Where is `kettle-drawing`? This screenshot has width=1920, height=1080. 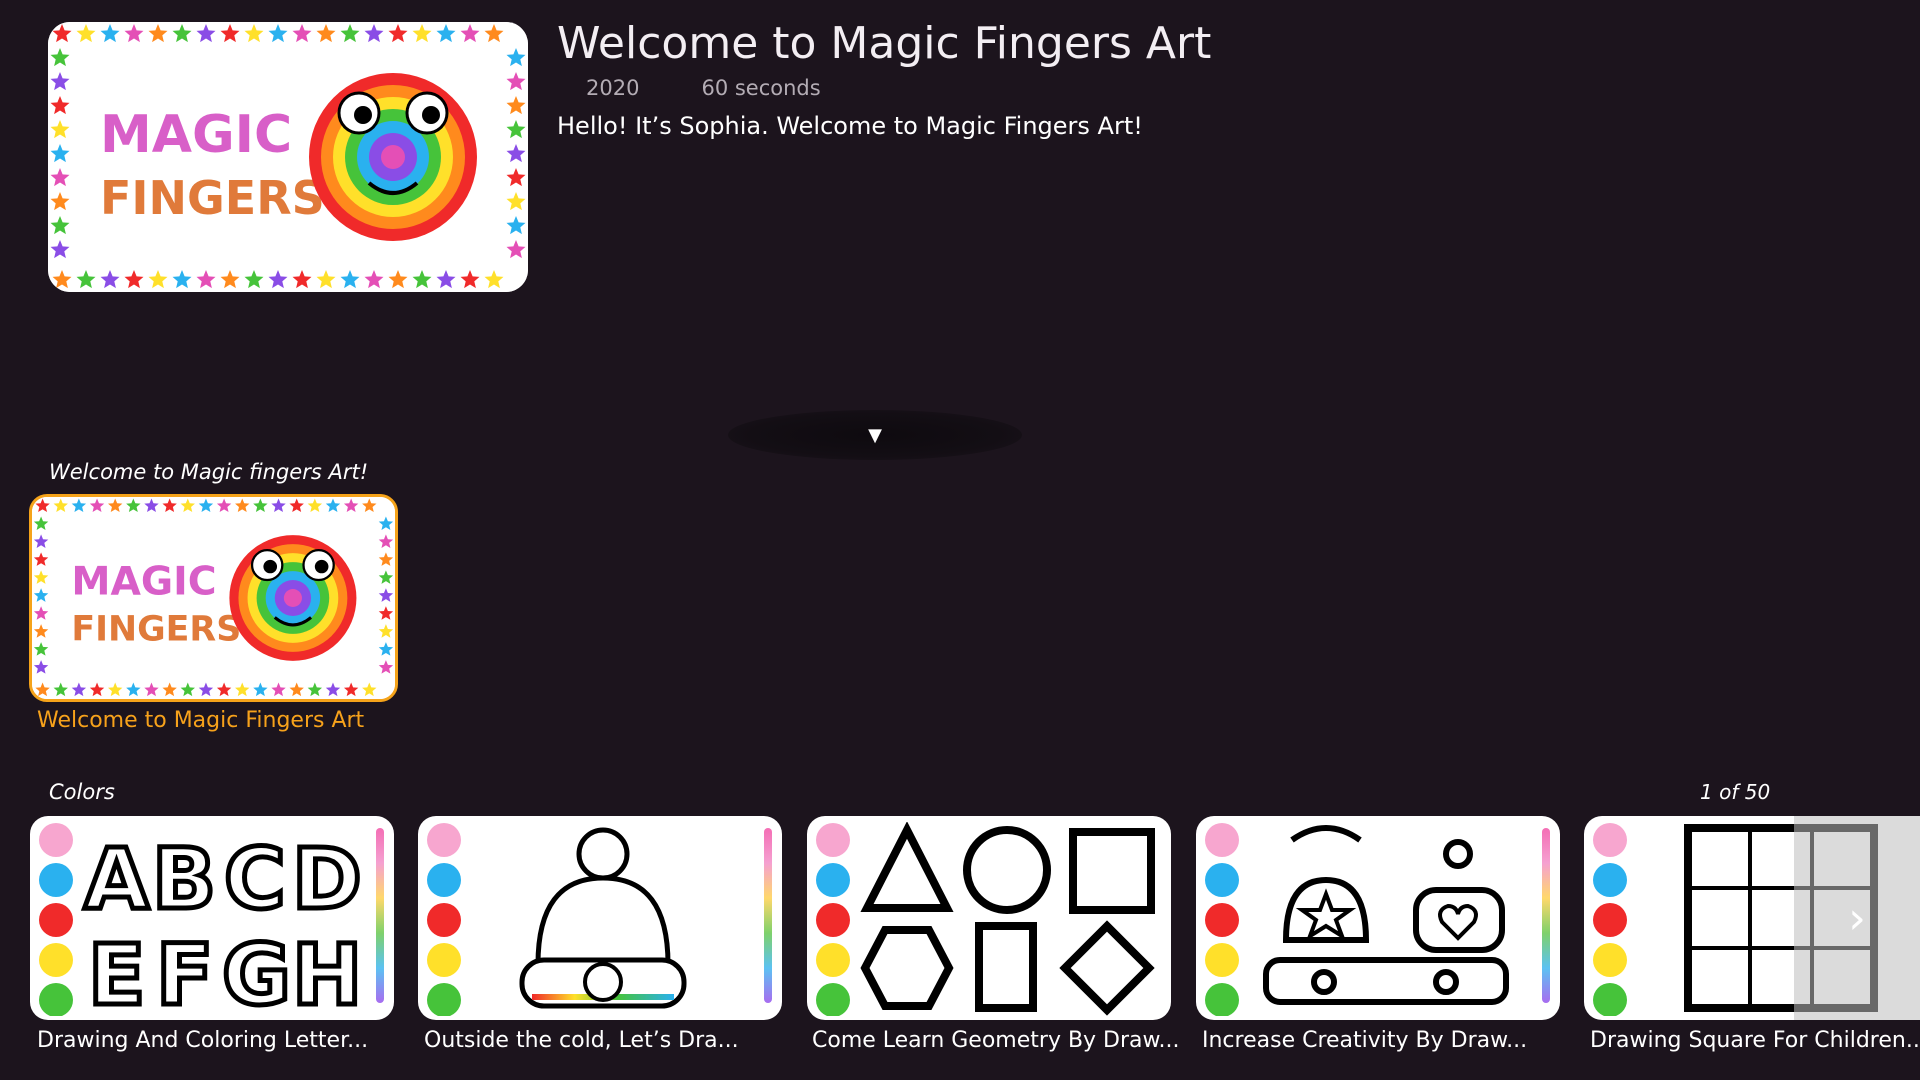
kettle-drawing is located at coordinates (1386, 915).